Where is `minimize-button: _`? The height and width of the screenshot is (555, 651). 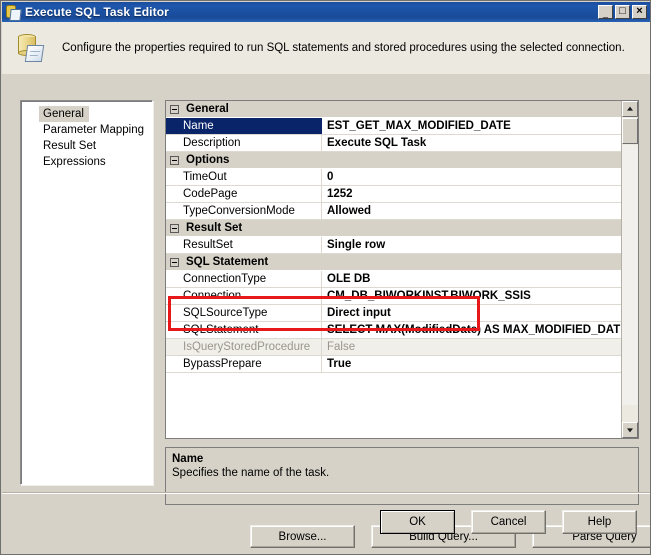 minimize-button: _ is located at coordinates (605, 12).